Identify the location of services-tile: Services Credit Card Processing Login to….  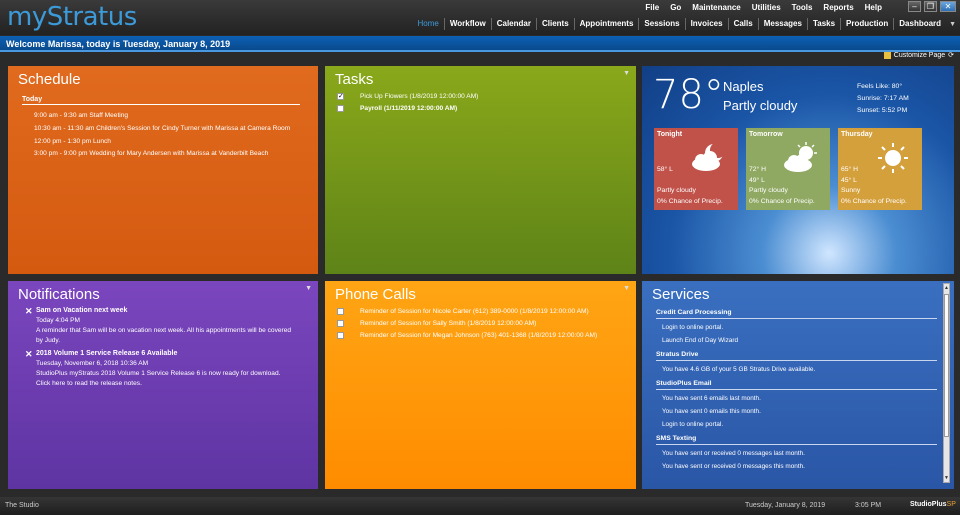
(798, 385).